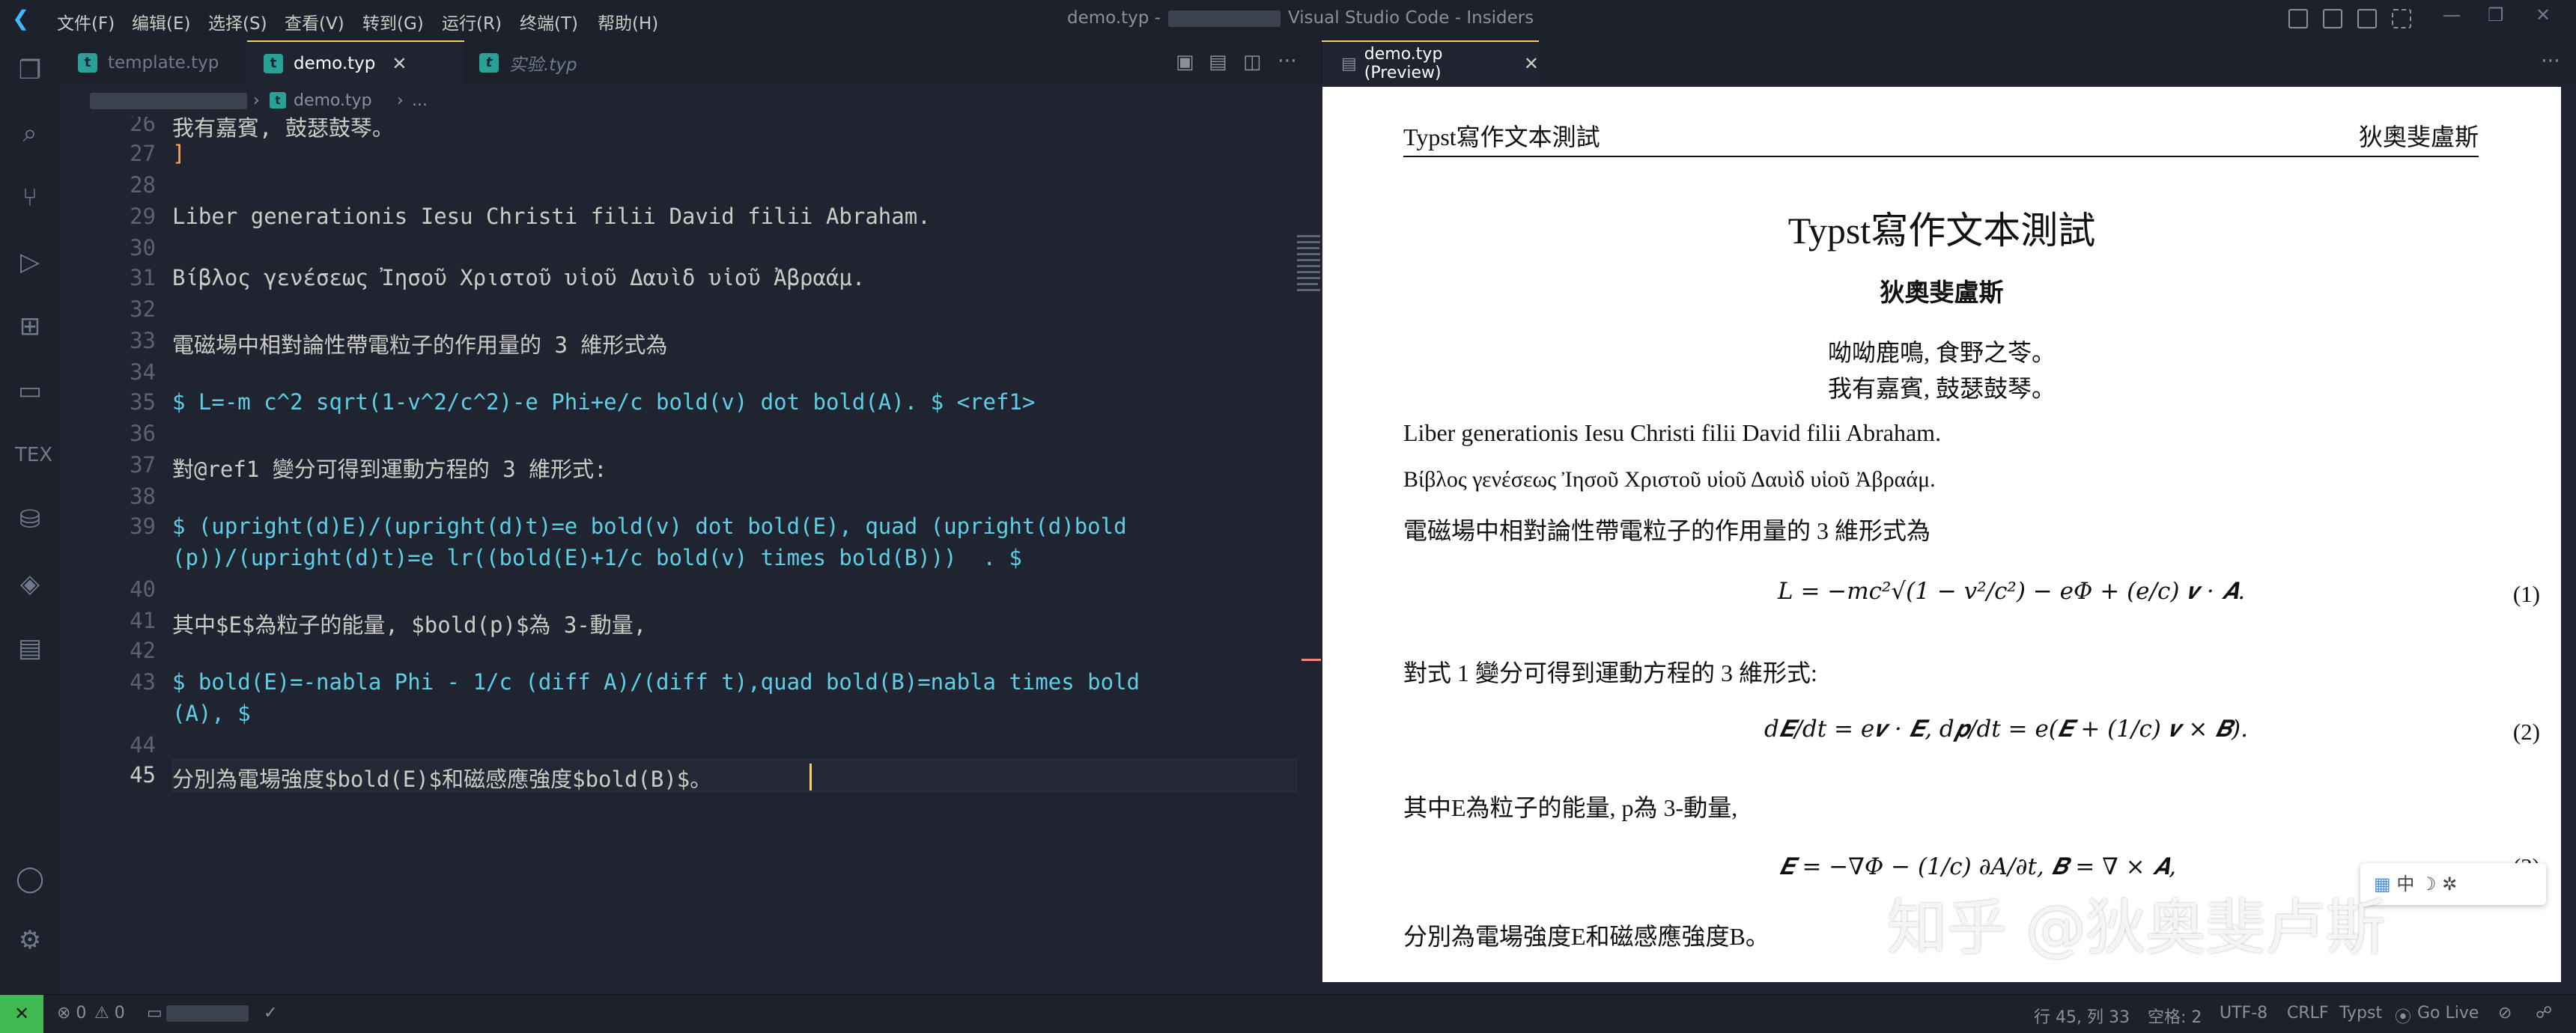 The height and width of the screenshot is (1033, 2576). I want to click on folder-icon: ▤, so click(30, 648).